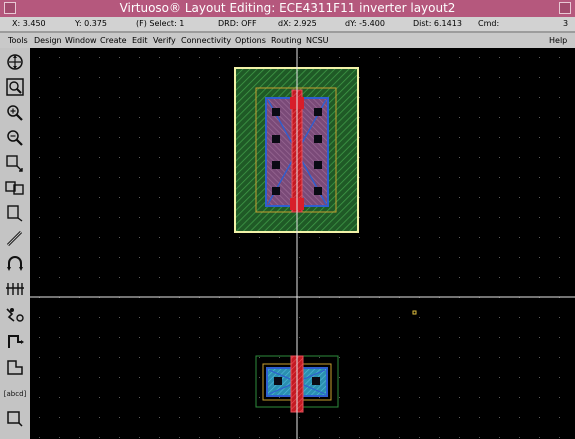  I want to click on ruler-icon, so click(16, 341).